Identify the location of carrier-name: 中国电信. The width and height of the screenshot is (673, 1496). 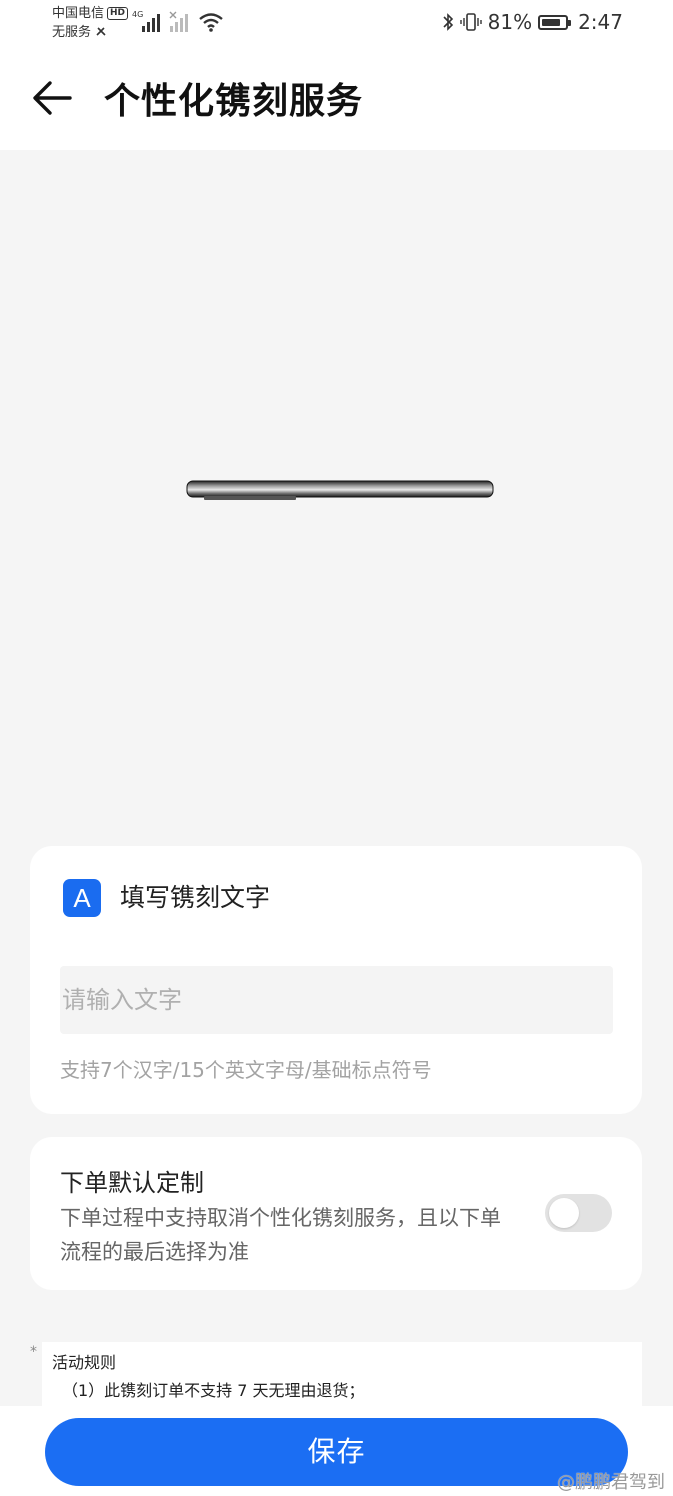
(78, 13).